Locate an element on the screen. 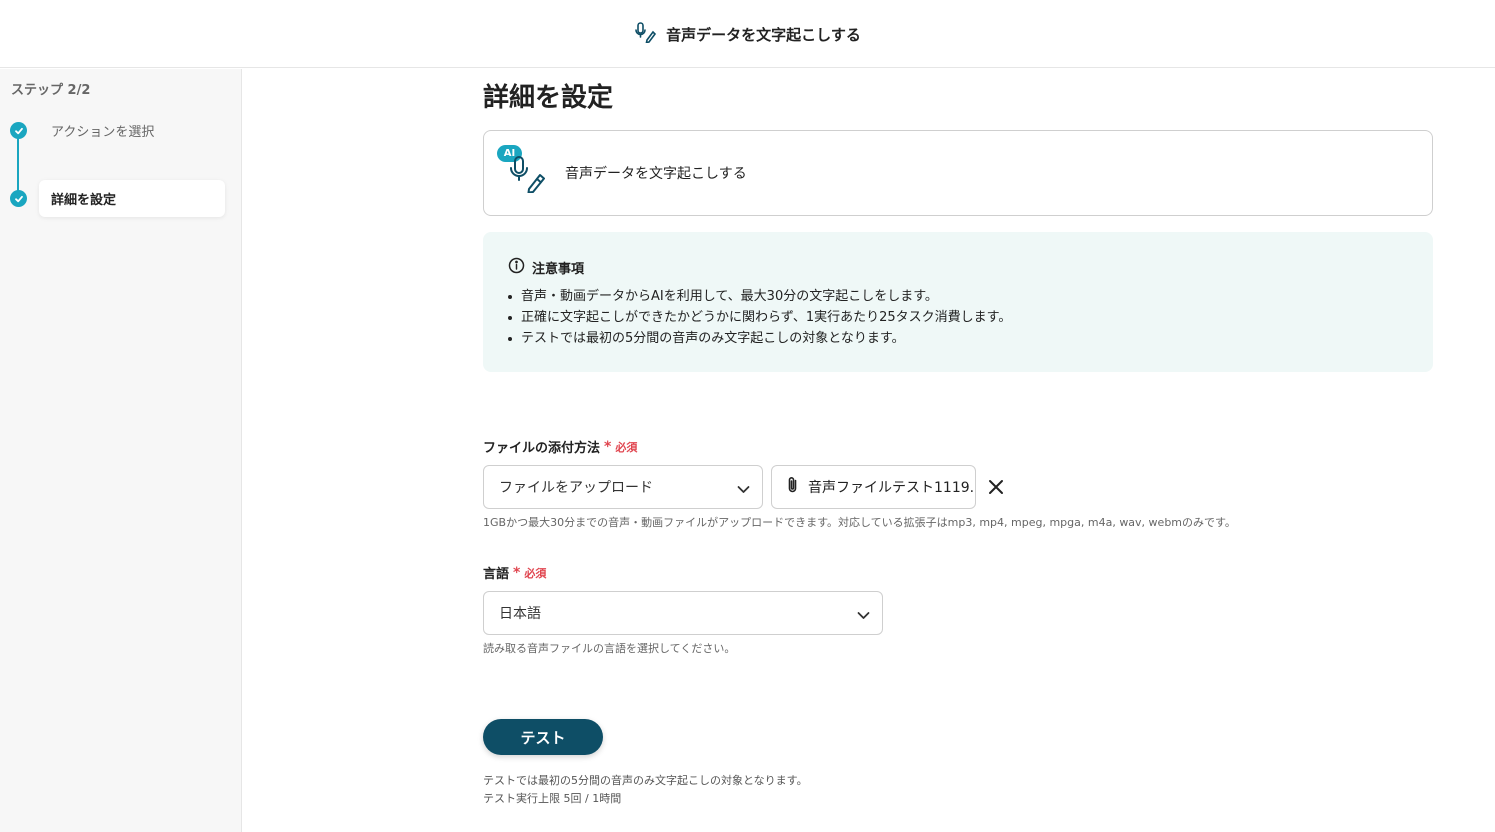 The width and height of the screenshot is (1495, 832). page-title: 詳細を設定 is located at coordinates (548, 98).